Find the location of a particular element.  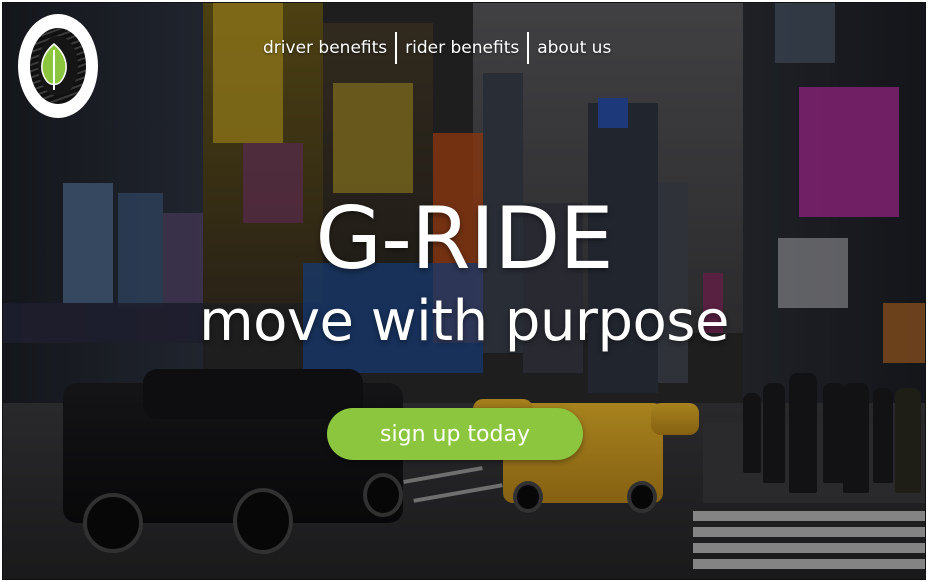

hero-title: G-RIDE is located at coordinates (464, 239).